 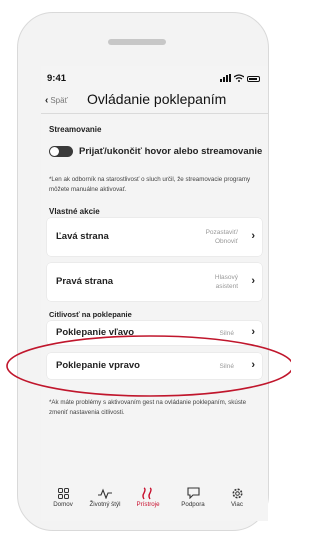 I want to click on tab-lifestyle-label: Životný štýl, so click(x=105, y=504).